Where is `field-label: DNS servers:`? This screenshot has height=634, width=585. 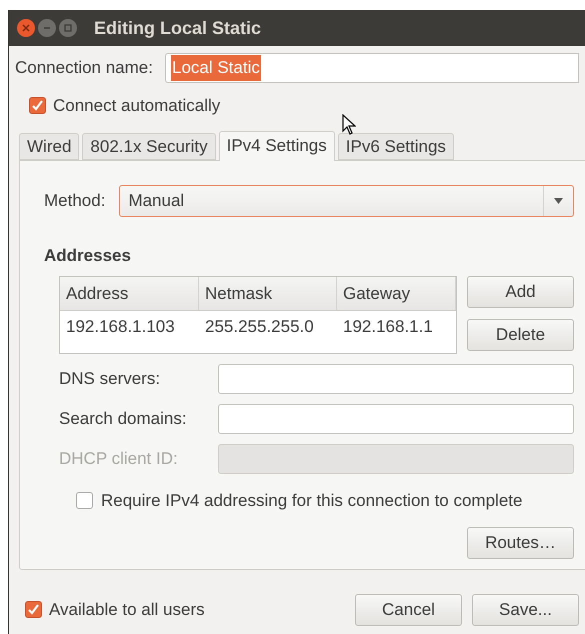 field-label: DNS servers: is located at coordinates (110, 379).